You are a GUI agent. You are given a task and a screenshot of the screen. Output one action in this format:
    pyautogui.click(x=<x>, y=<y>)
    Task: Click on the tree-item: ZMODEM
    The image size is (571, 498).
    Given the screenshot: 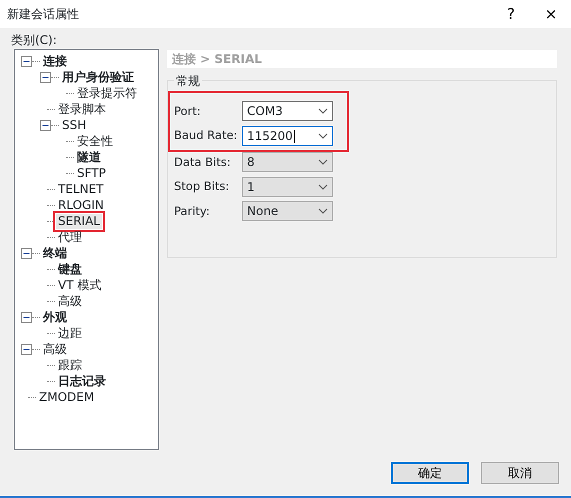 What is the action you would take?
    pyautogui.click(x=66, y=397)
    